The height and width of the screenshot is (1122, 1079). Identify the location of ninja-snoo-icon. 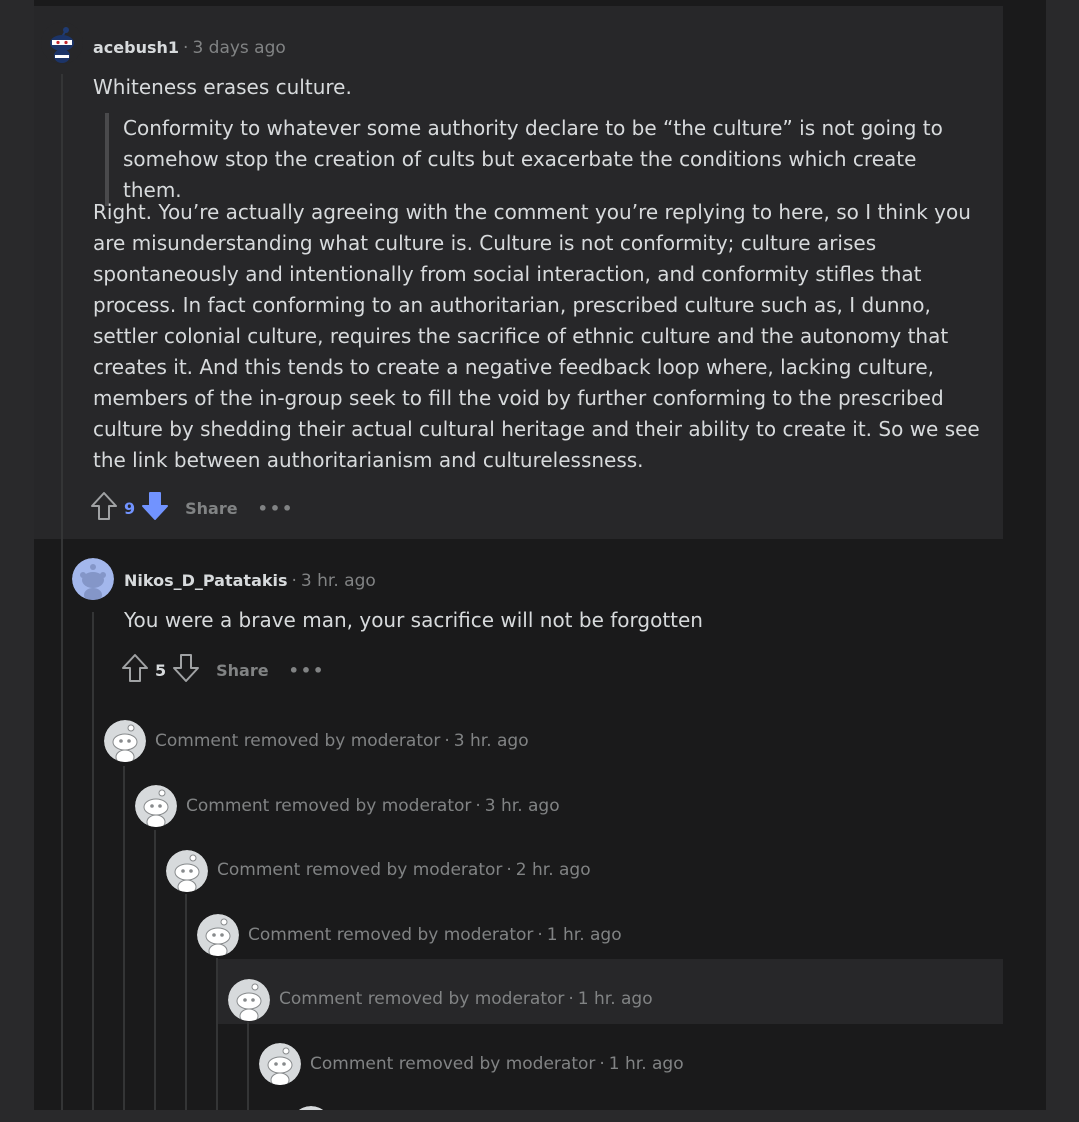
(62, 43).